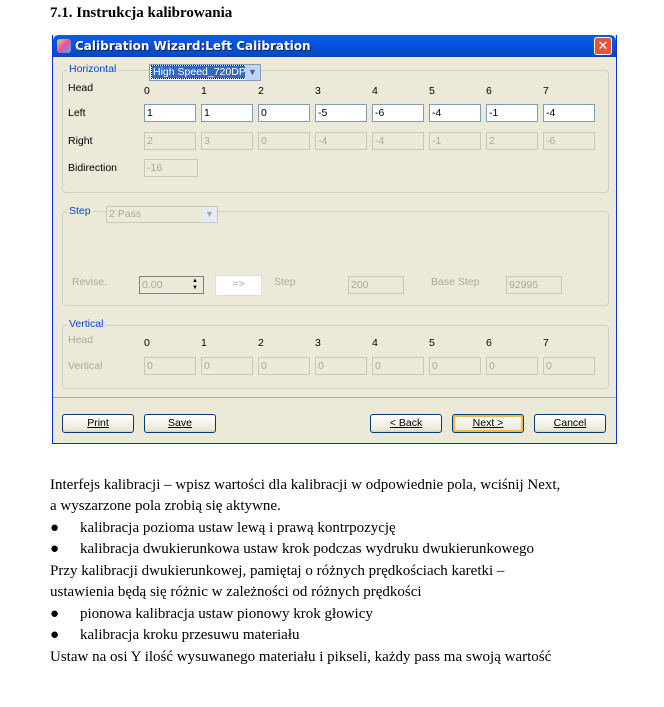 This screenshot has width=664, height=707. What do you see at coordinates (204, 343) in the screenshot?
I see `vertical-head-number: 1` at bounding box center [204, 343].